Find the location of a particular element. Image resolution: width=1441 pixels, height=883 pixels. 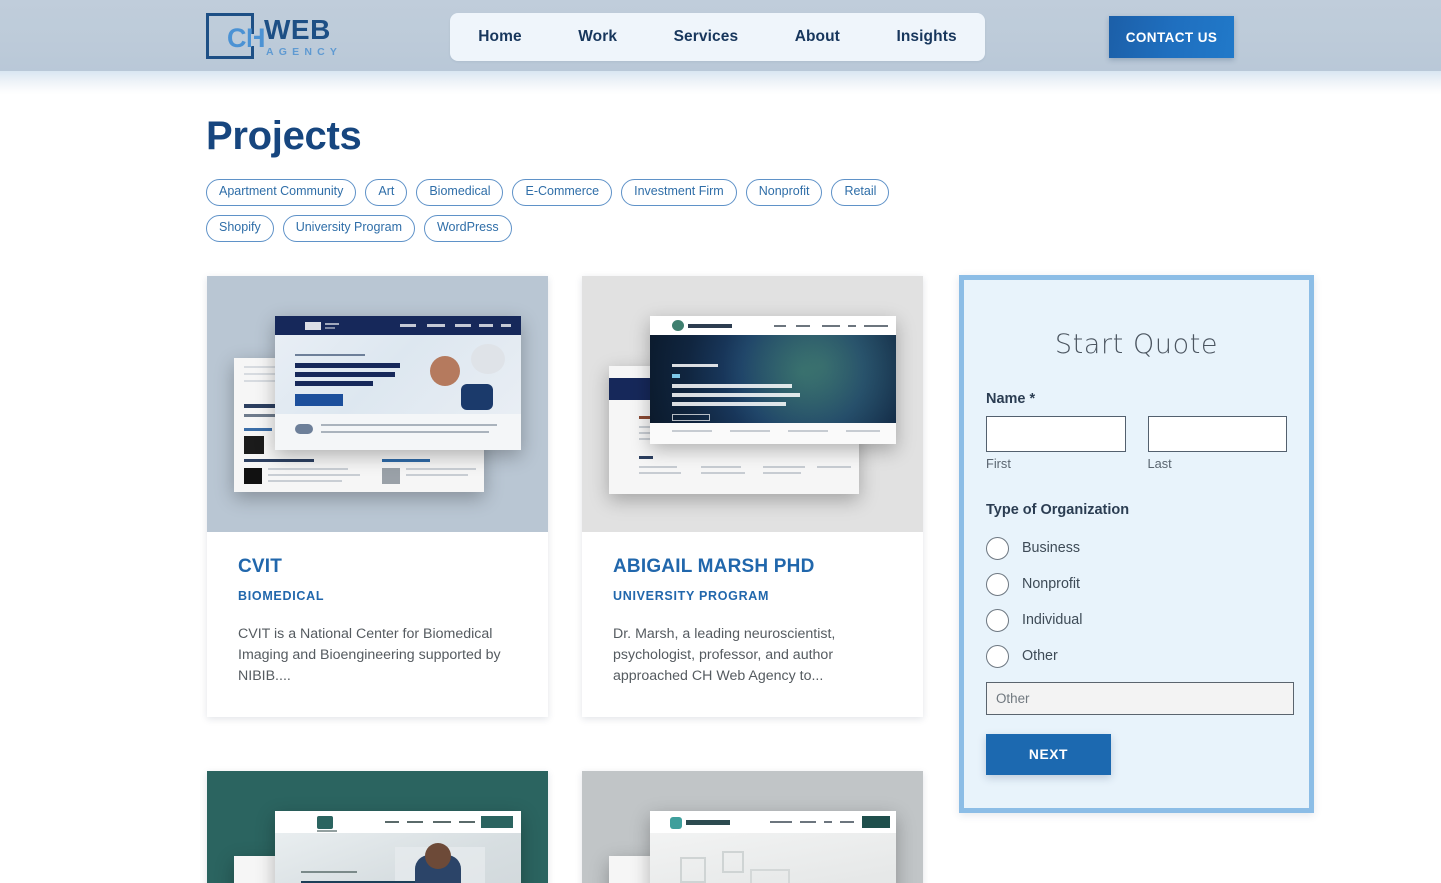

filter-pill-shopify: Shopify is located at coordinates (240, 228).